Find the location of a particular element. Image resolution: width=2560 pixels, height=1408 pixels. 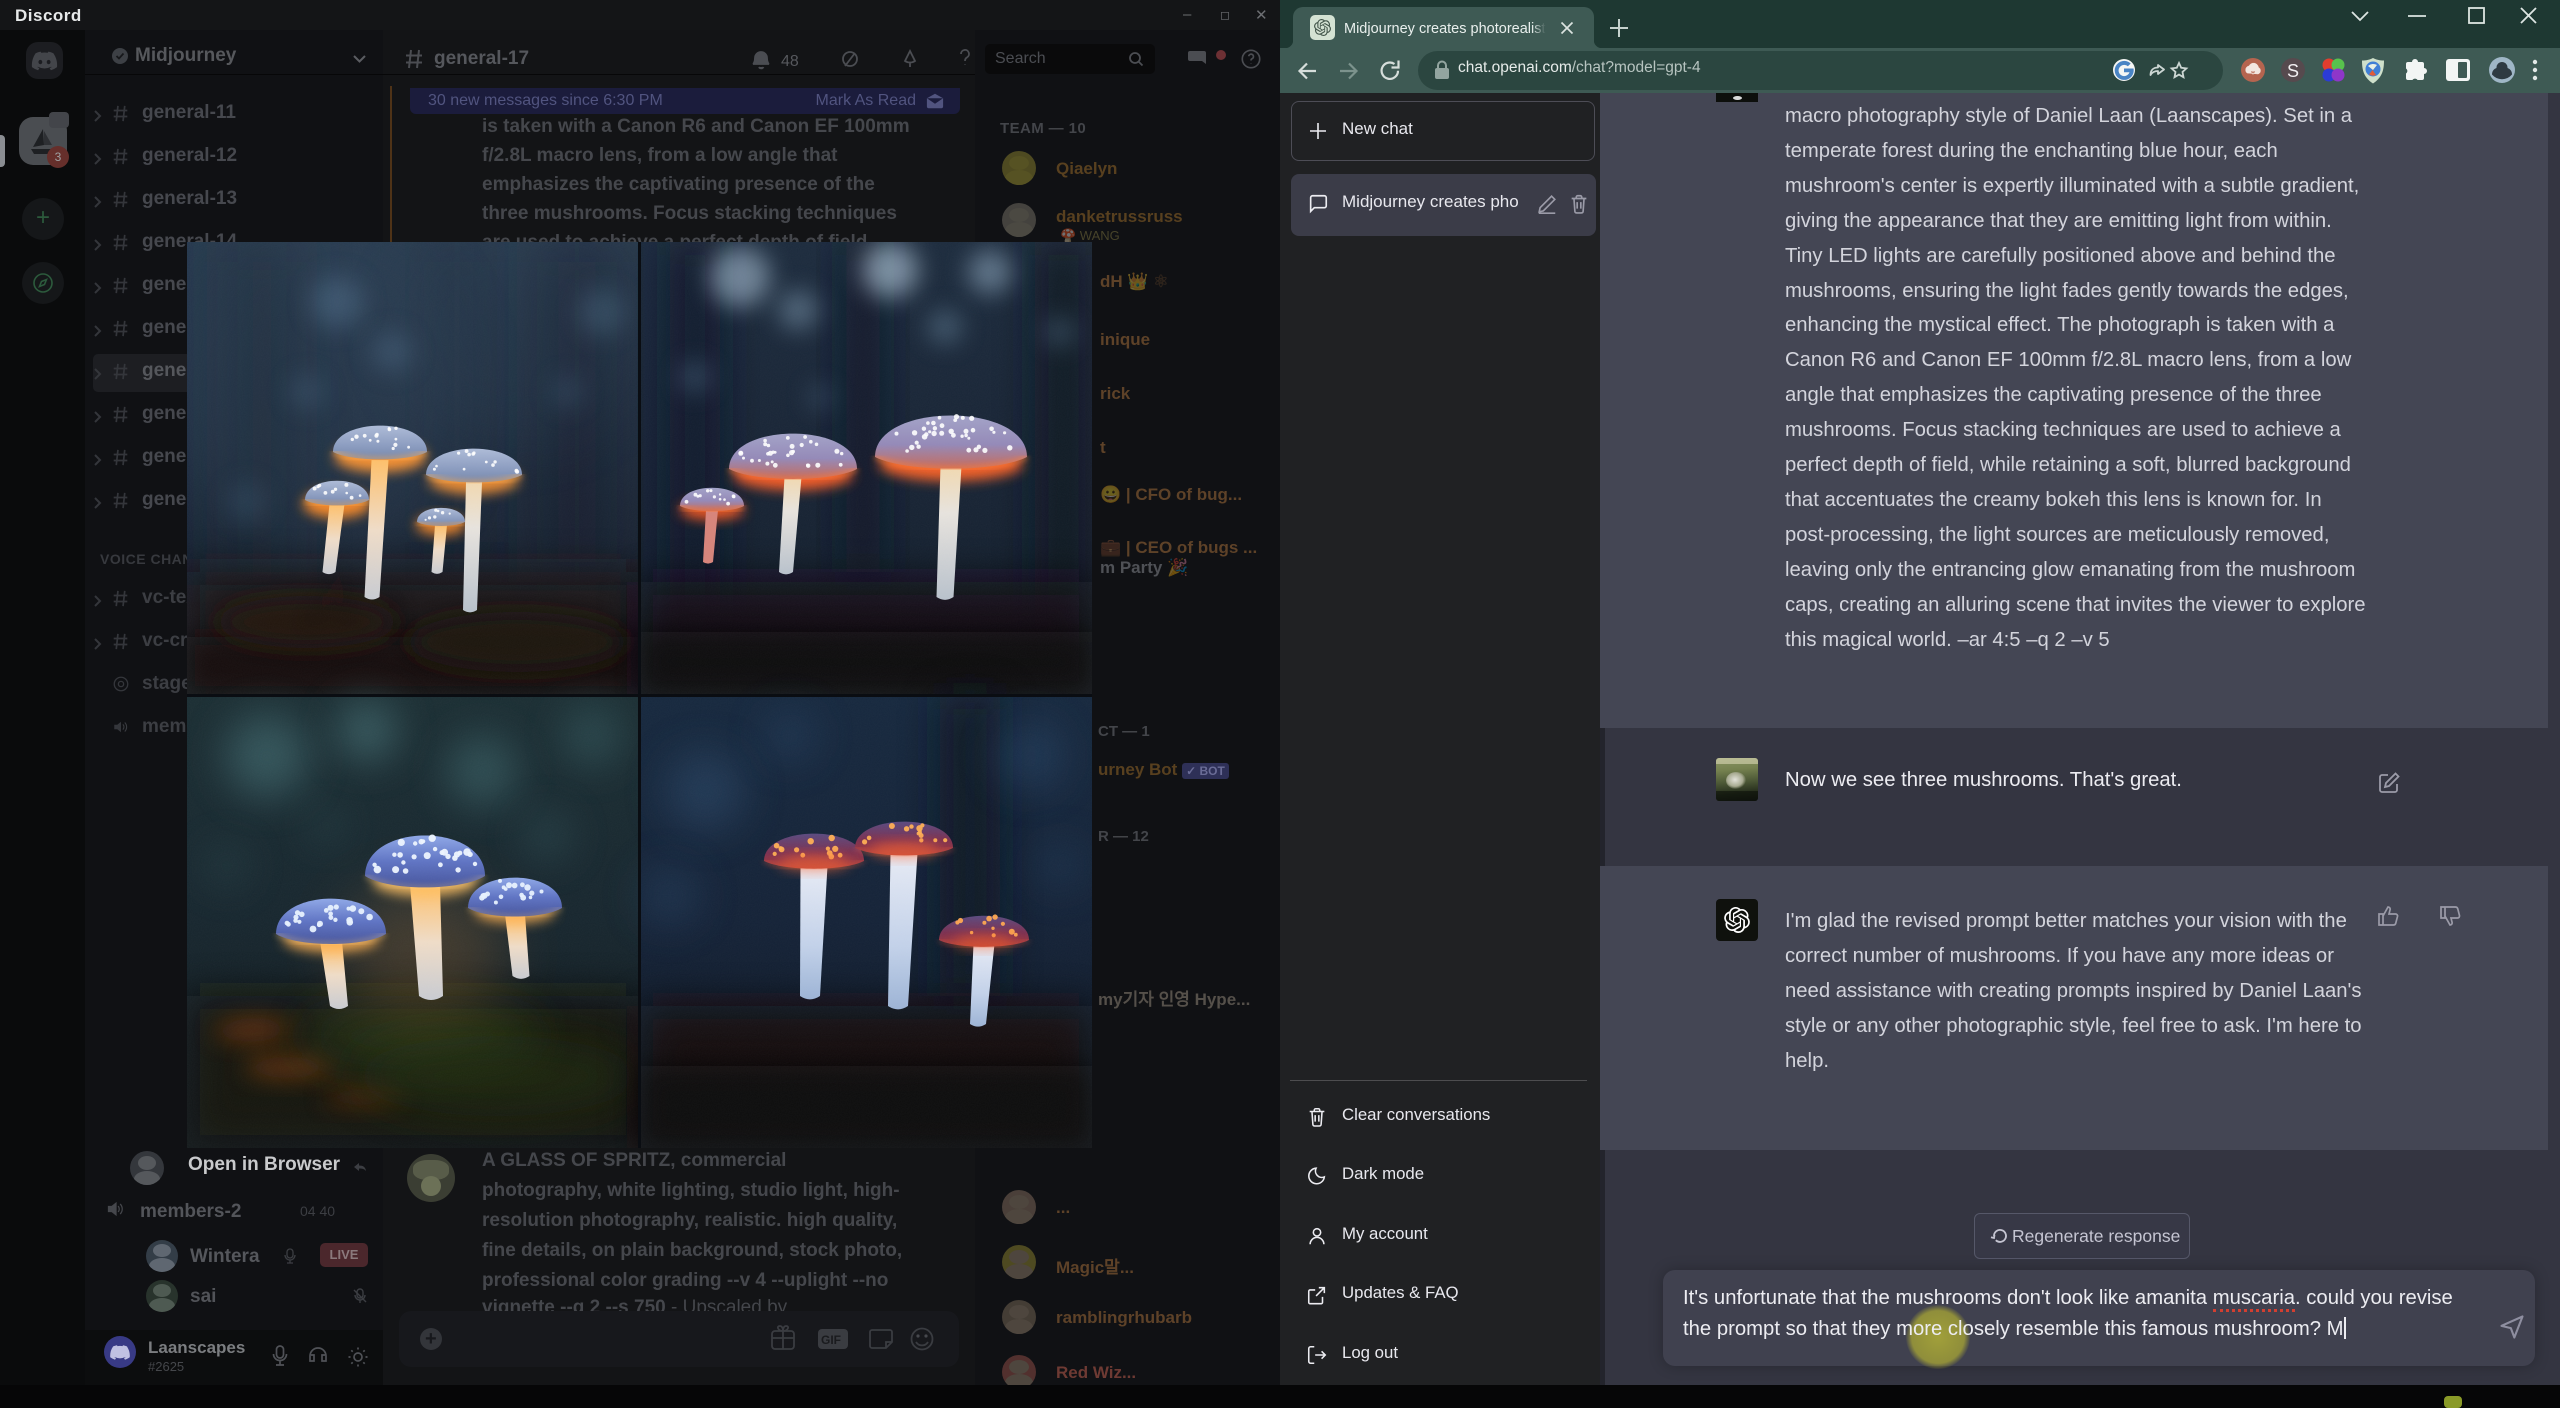

svg-text: 48 is located at coordinates (790, 61).